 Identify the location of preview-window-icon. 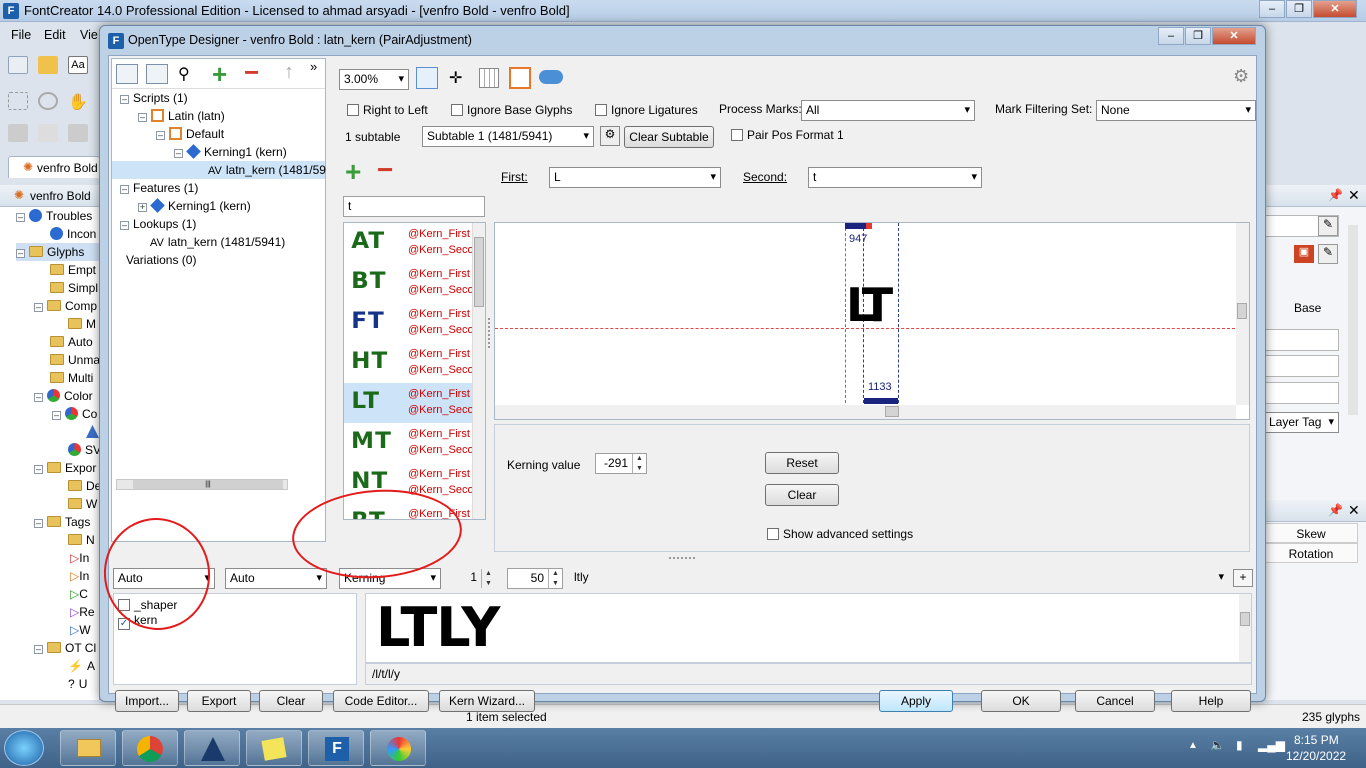
(127, 74).